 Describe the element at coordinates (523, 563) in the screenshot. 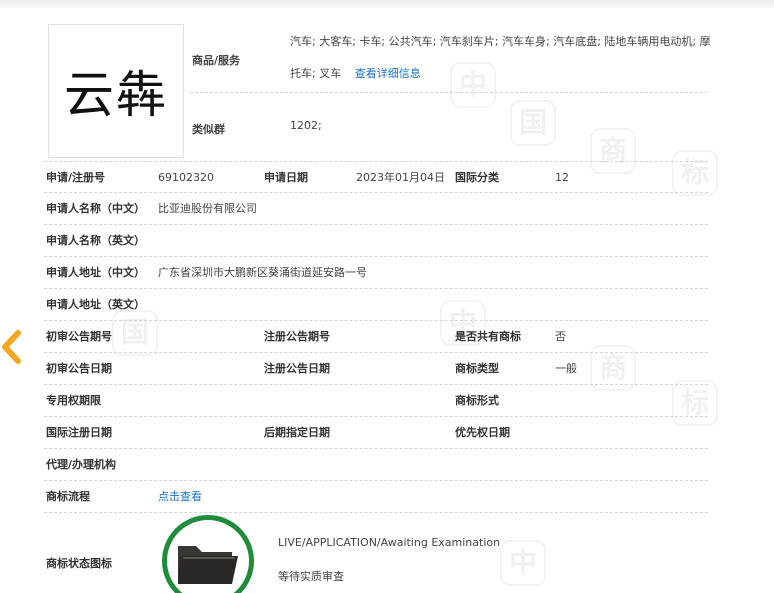

I see `watermark: 中` at that location.